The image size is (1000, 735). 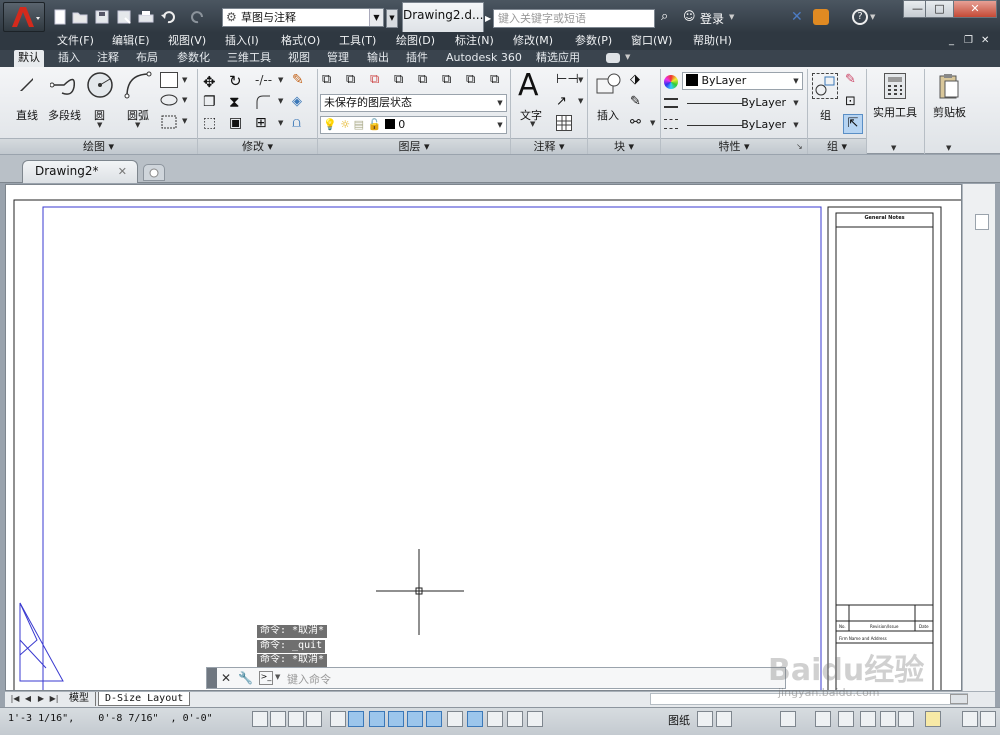 What do you see at coordinates (413, 103) in the screenshot?
I see `layer-state-dropdown: 未保存的图层状态 ▼` at bounding box center [413, 103].